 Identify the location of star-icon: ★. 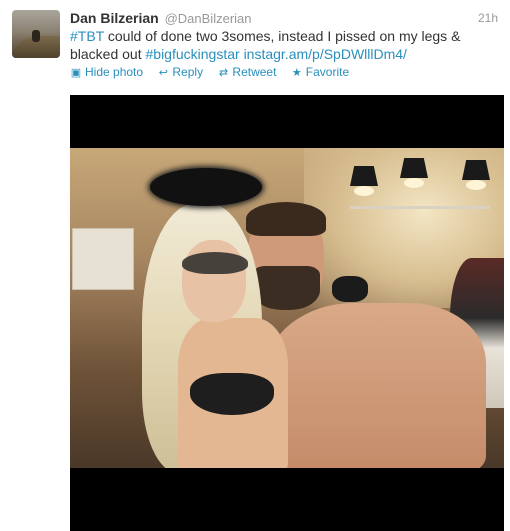
(296, 73).